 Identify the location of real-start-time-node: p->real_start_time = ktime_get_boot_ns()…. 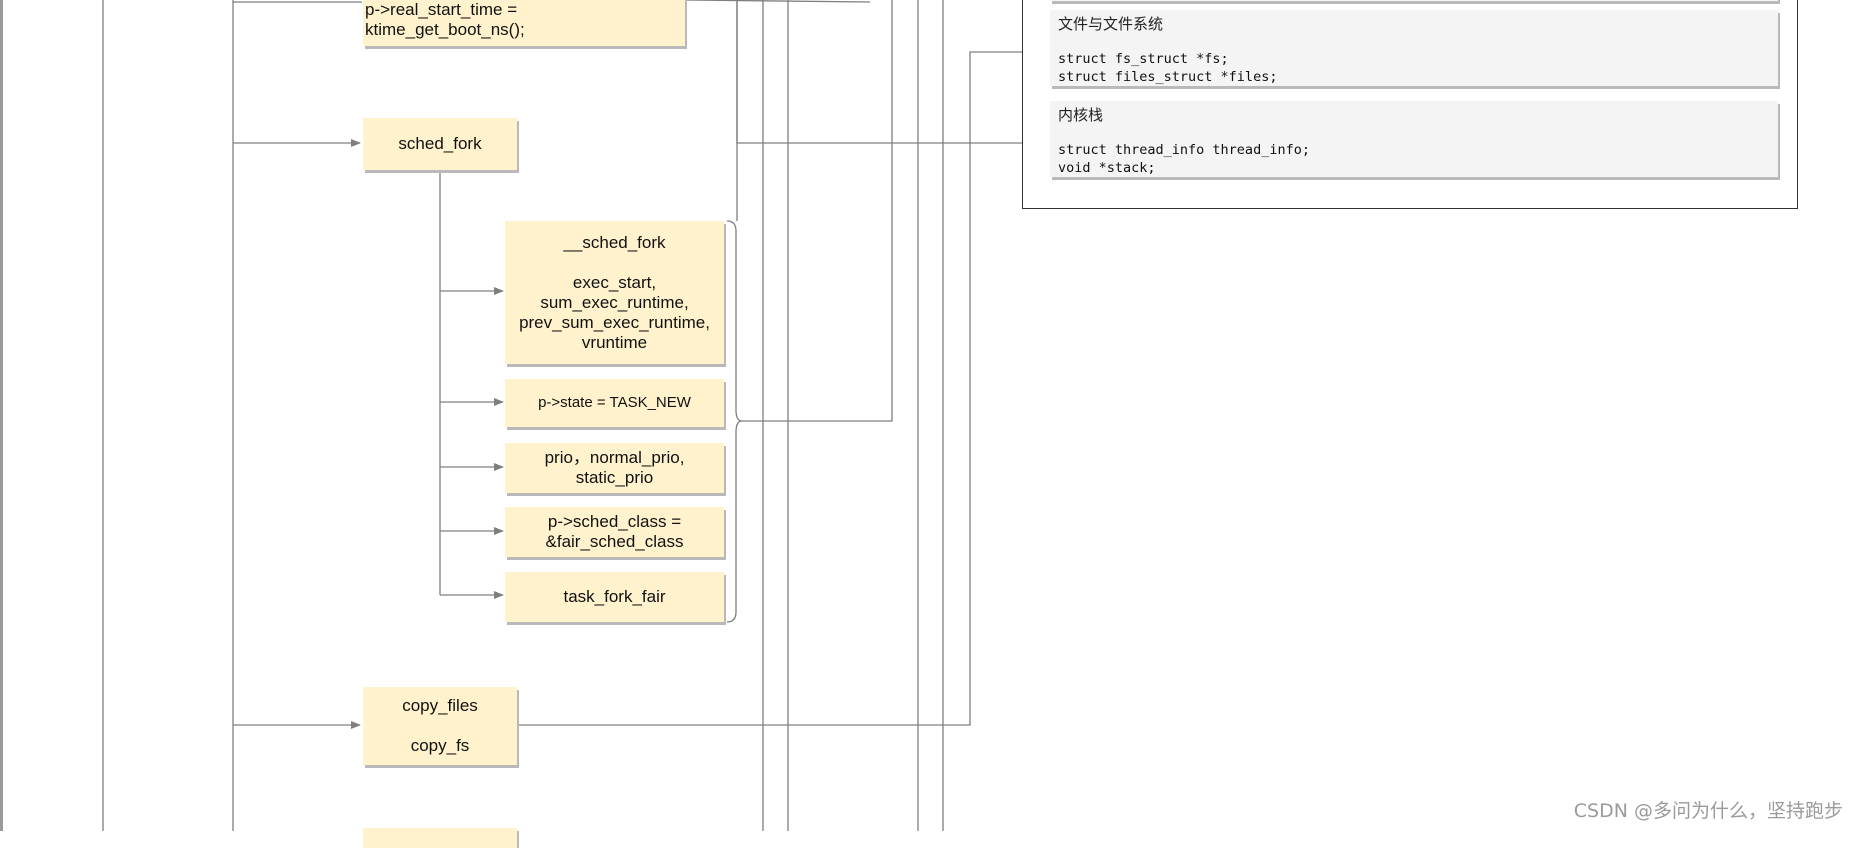
(524, 23).